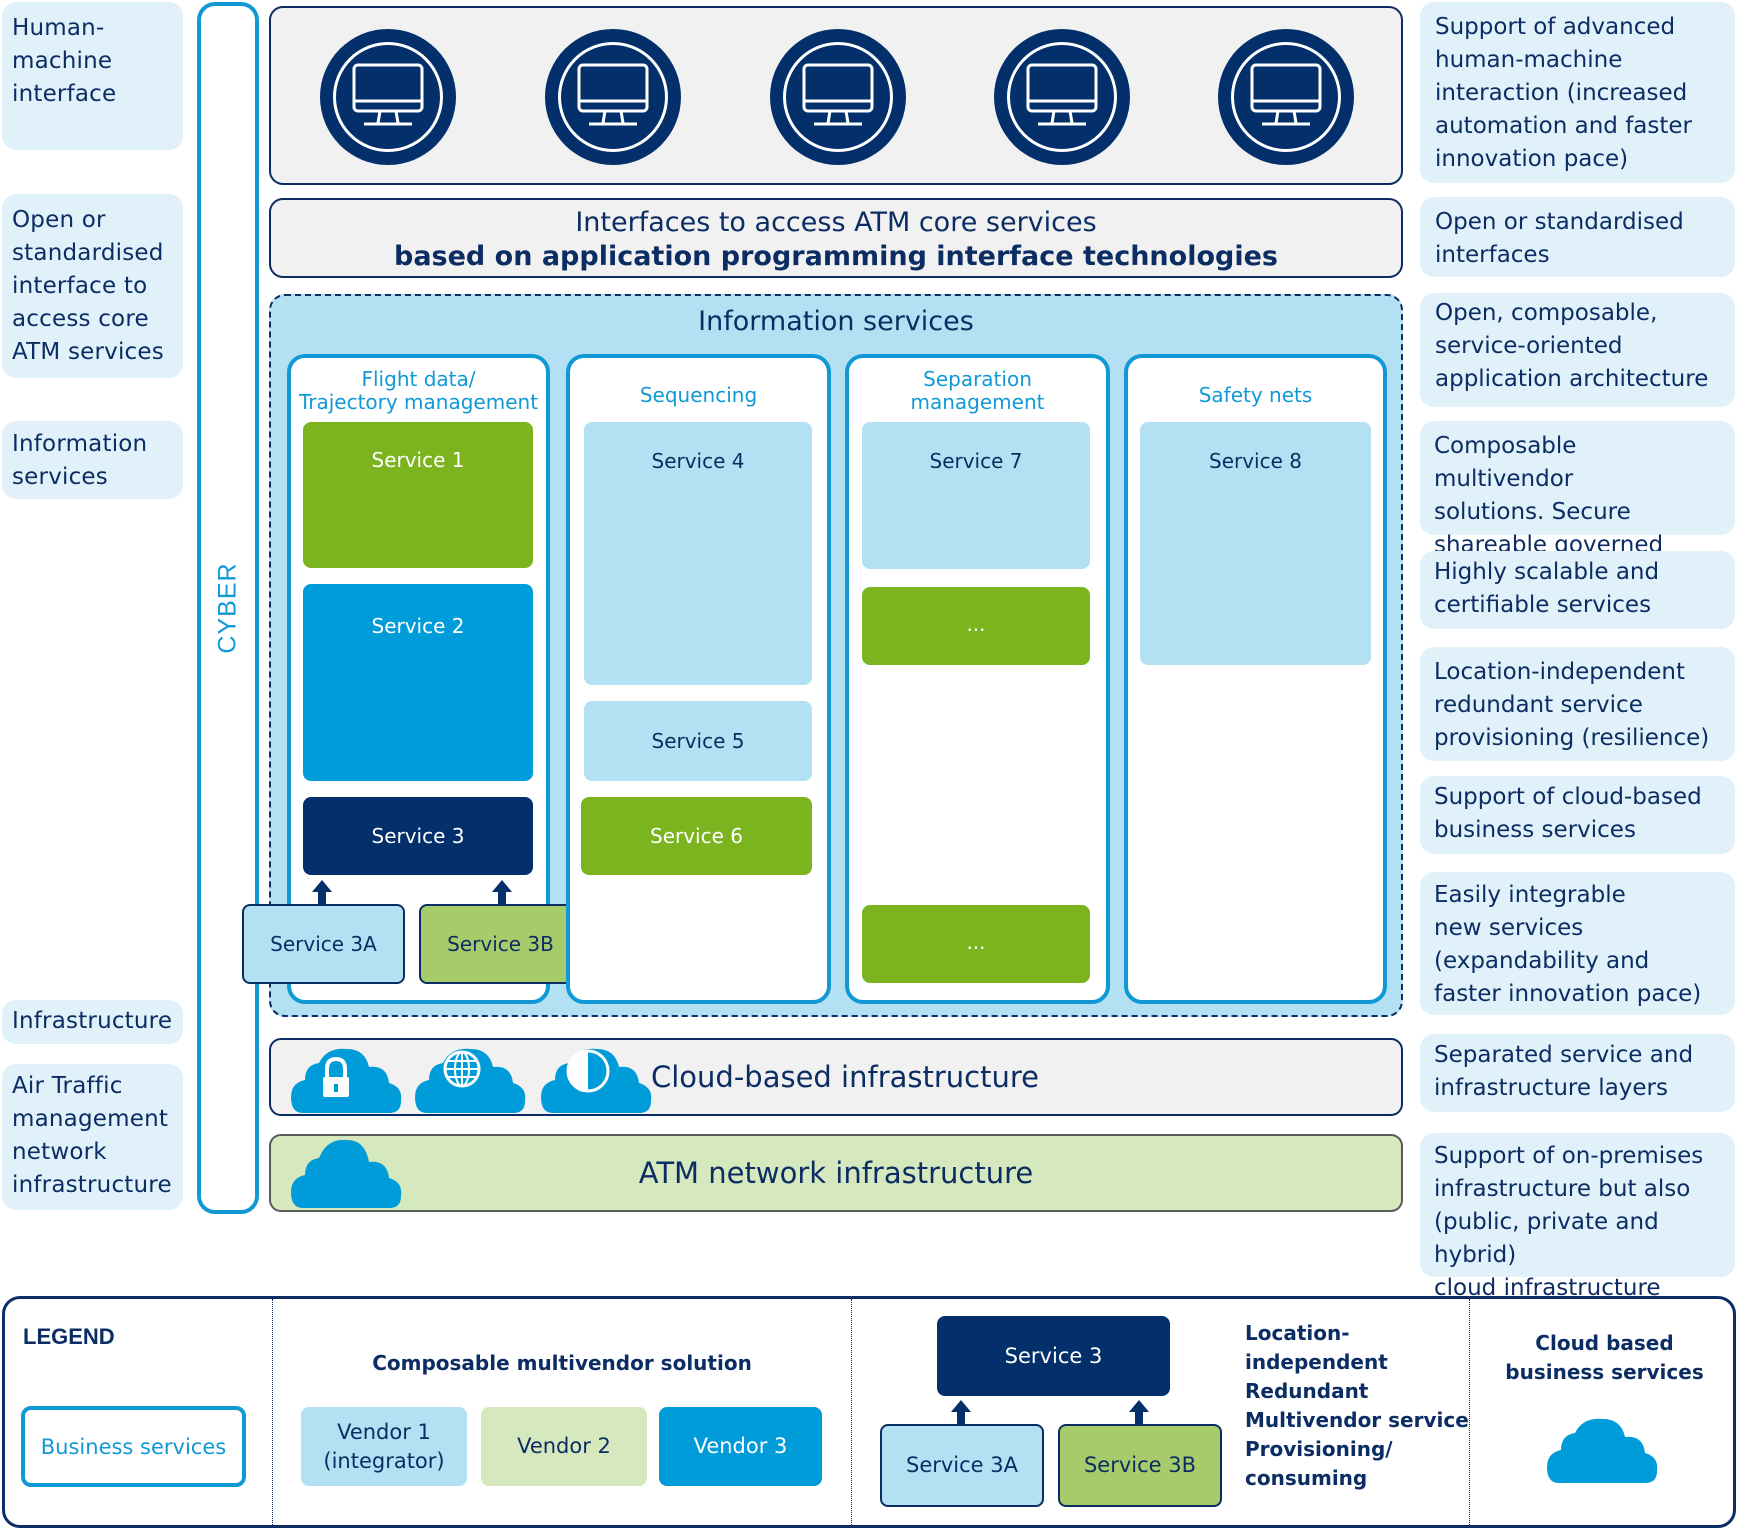 The image size is (1738, 1530). I want to click on legend-composable-title: Composable multivendor solution, so click(562, 1363).